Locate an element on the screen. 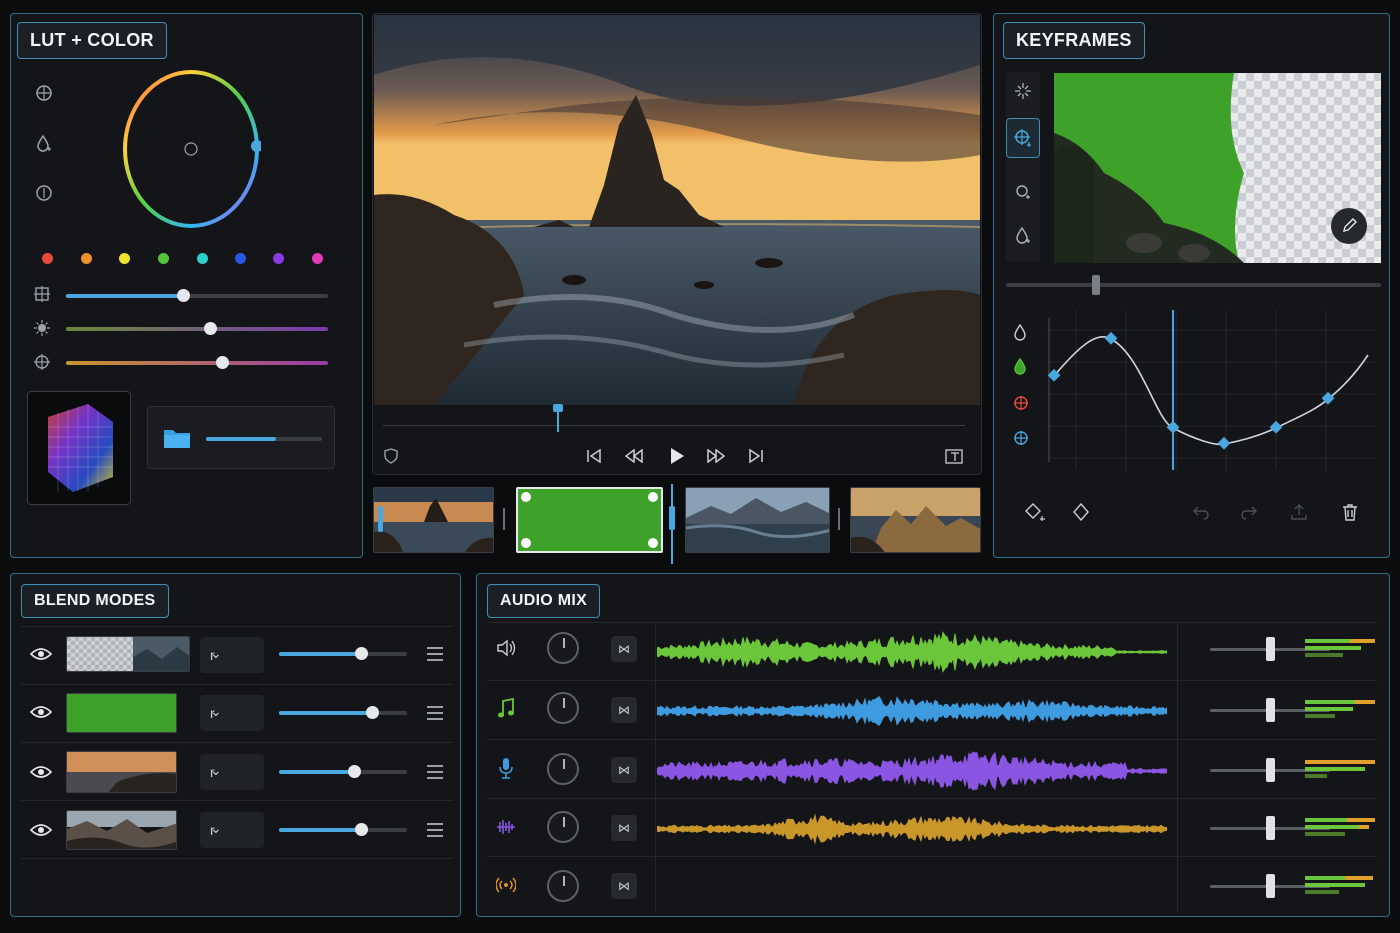 The image size is (1400, 933). skip-end-icon is located at coordinates (756, 456).